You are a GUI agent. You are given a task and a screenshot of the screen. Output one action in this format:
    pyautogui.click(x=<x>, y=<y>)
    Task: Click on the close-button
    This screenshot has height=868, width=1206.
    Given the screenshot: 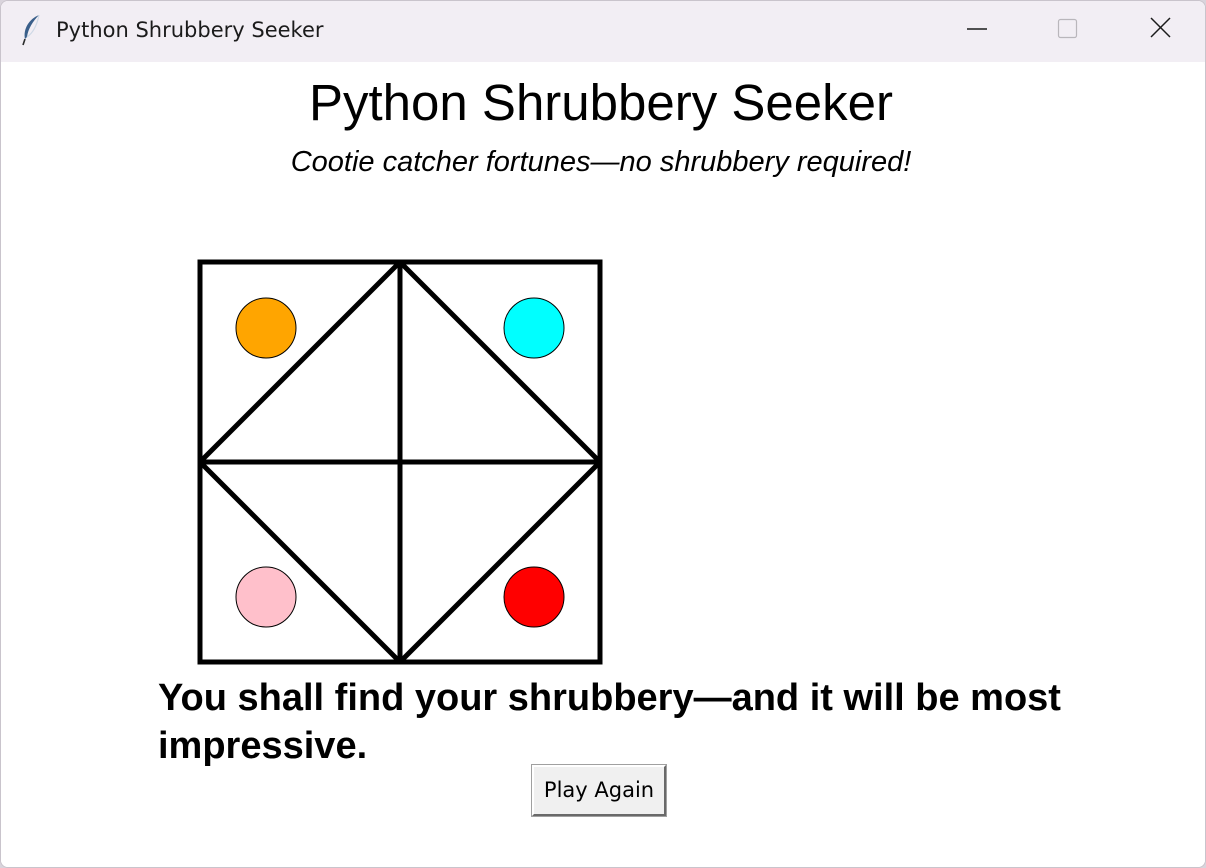 What is the action you would take?
    pyautogui.click(x=1159, y=29)
    